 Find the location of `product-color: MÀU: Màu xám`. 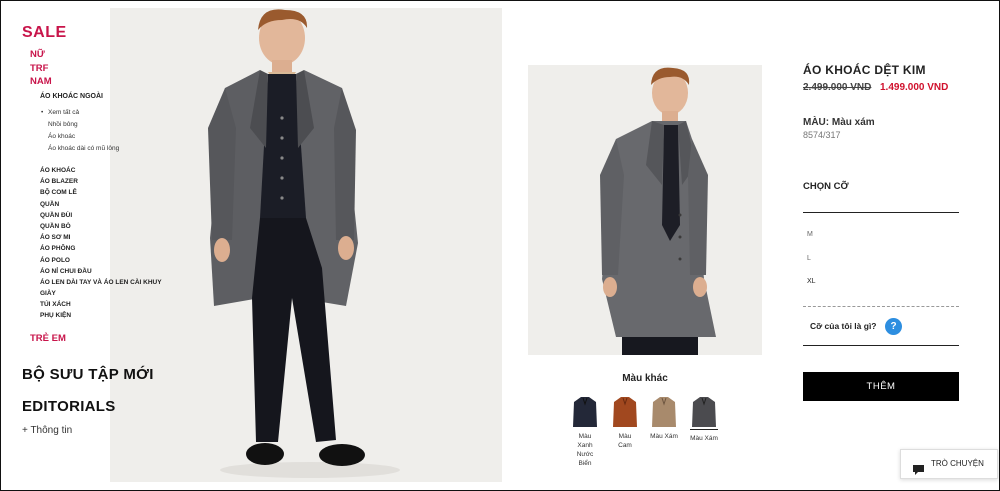

product-color: MÀU: Màu xám is located at coordinates (839, 122).